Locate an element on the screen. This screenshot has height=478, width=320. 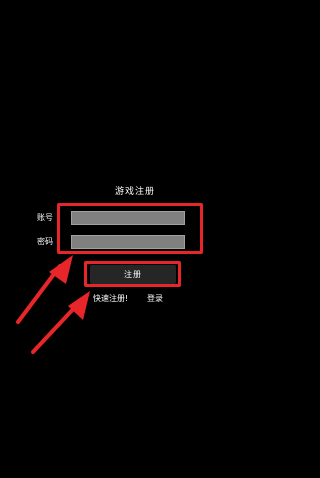
password-label: 密码 is located at coordinates (45, 241).